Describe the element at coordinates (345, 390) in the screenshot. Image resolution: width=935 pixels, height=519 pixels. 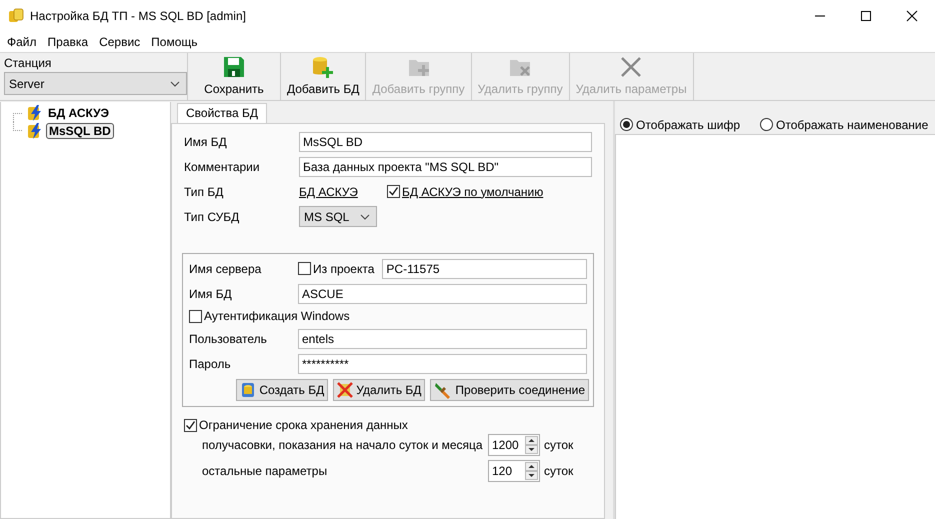
I see `database-cross-icon` at that location.